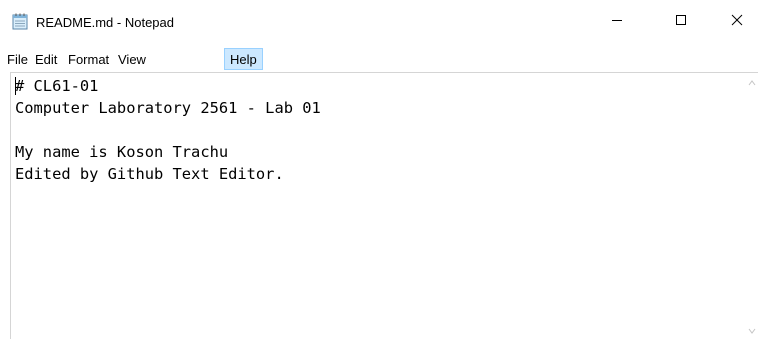 Image resolution: width=758 pixels, height=339 pixels. Describe the element at coordinates (379, 59) in the screenshot. I see `menu-bar: File Edit Format View Help` at that location.